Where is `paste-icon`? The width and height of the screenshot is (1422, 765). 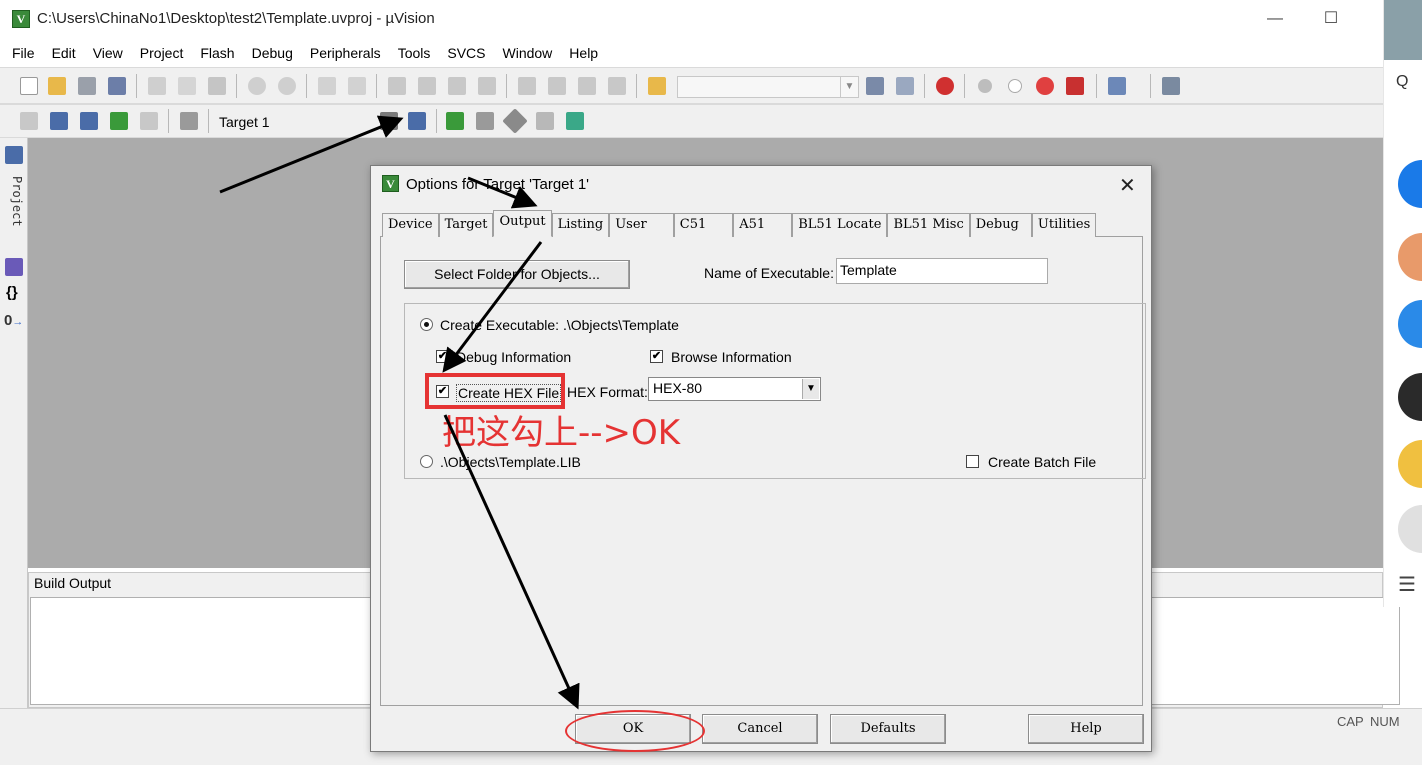
paste-icon is located at coordinates (217, 86).